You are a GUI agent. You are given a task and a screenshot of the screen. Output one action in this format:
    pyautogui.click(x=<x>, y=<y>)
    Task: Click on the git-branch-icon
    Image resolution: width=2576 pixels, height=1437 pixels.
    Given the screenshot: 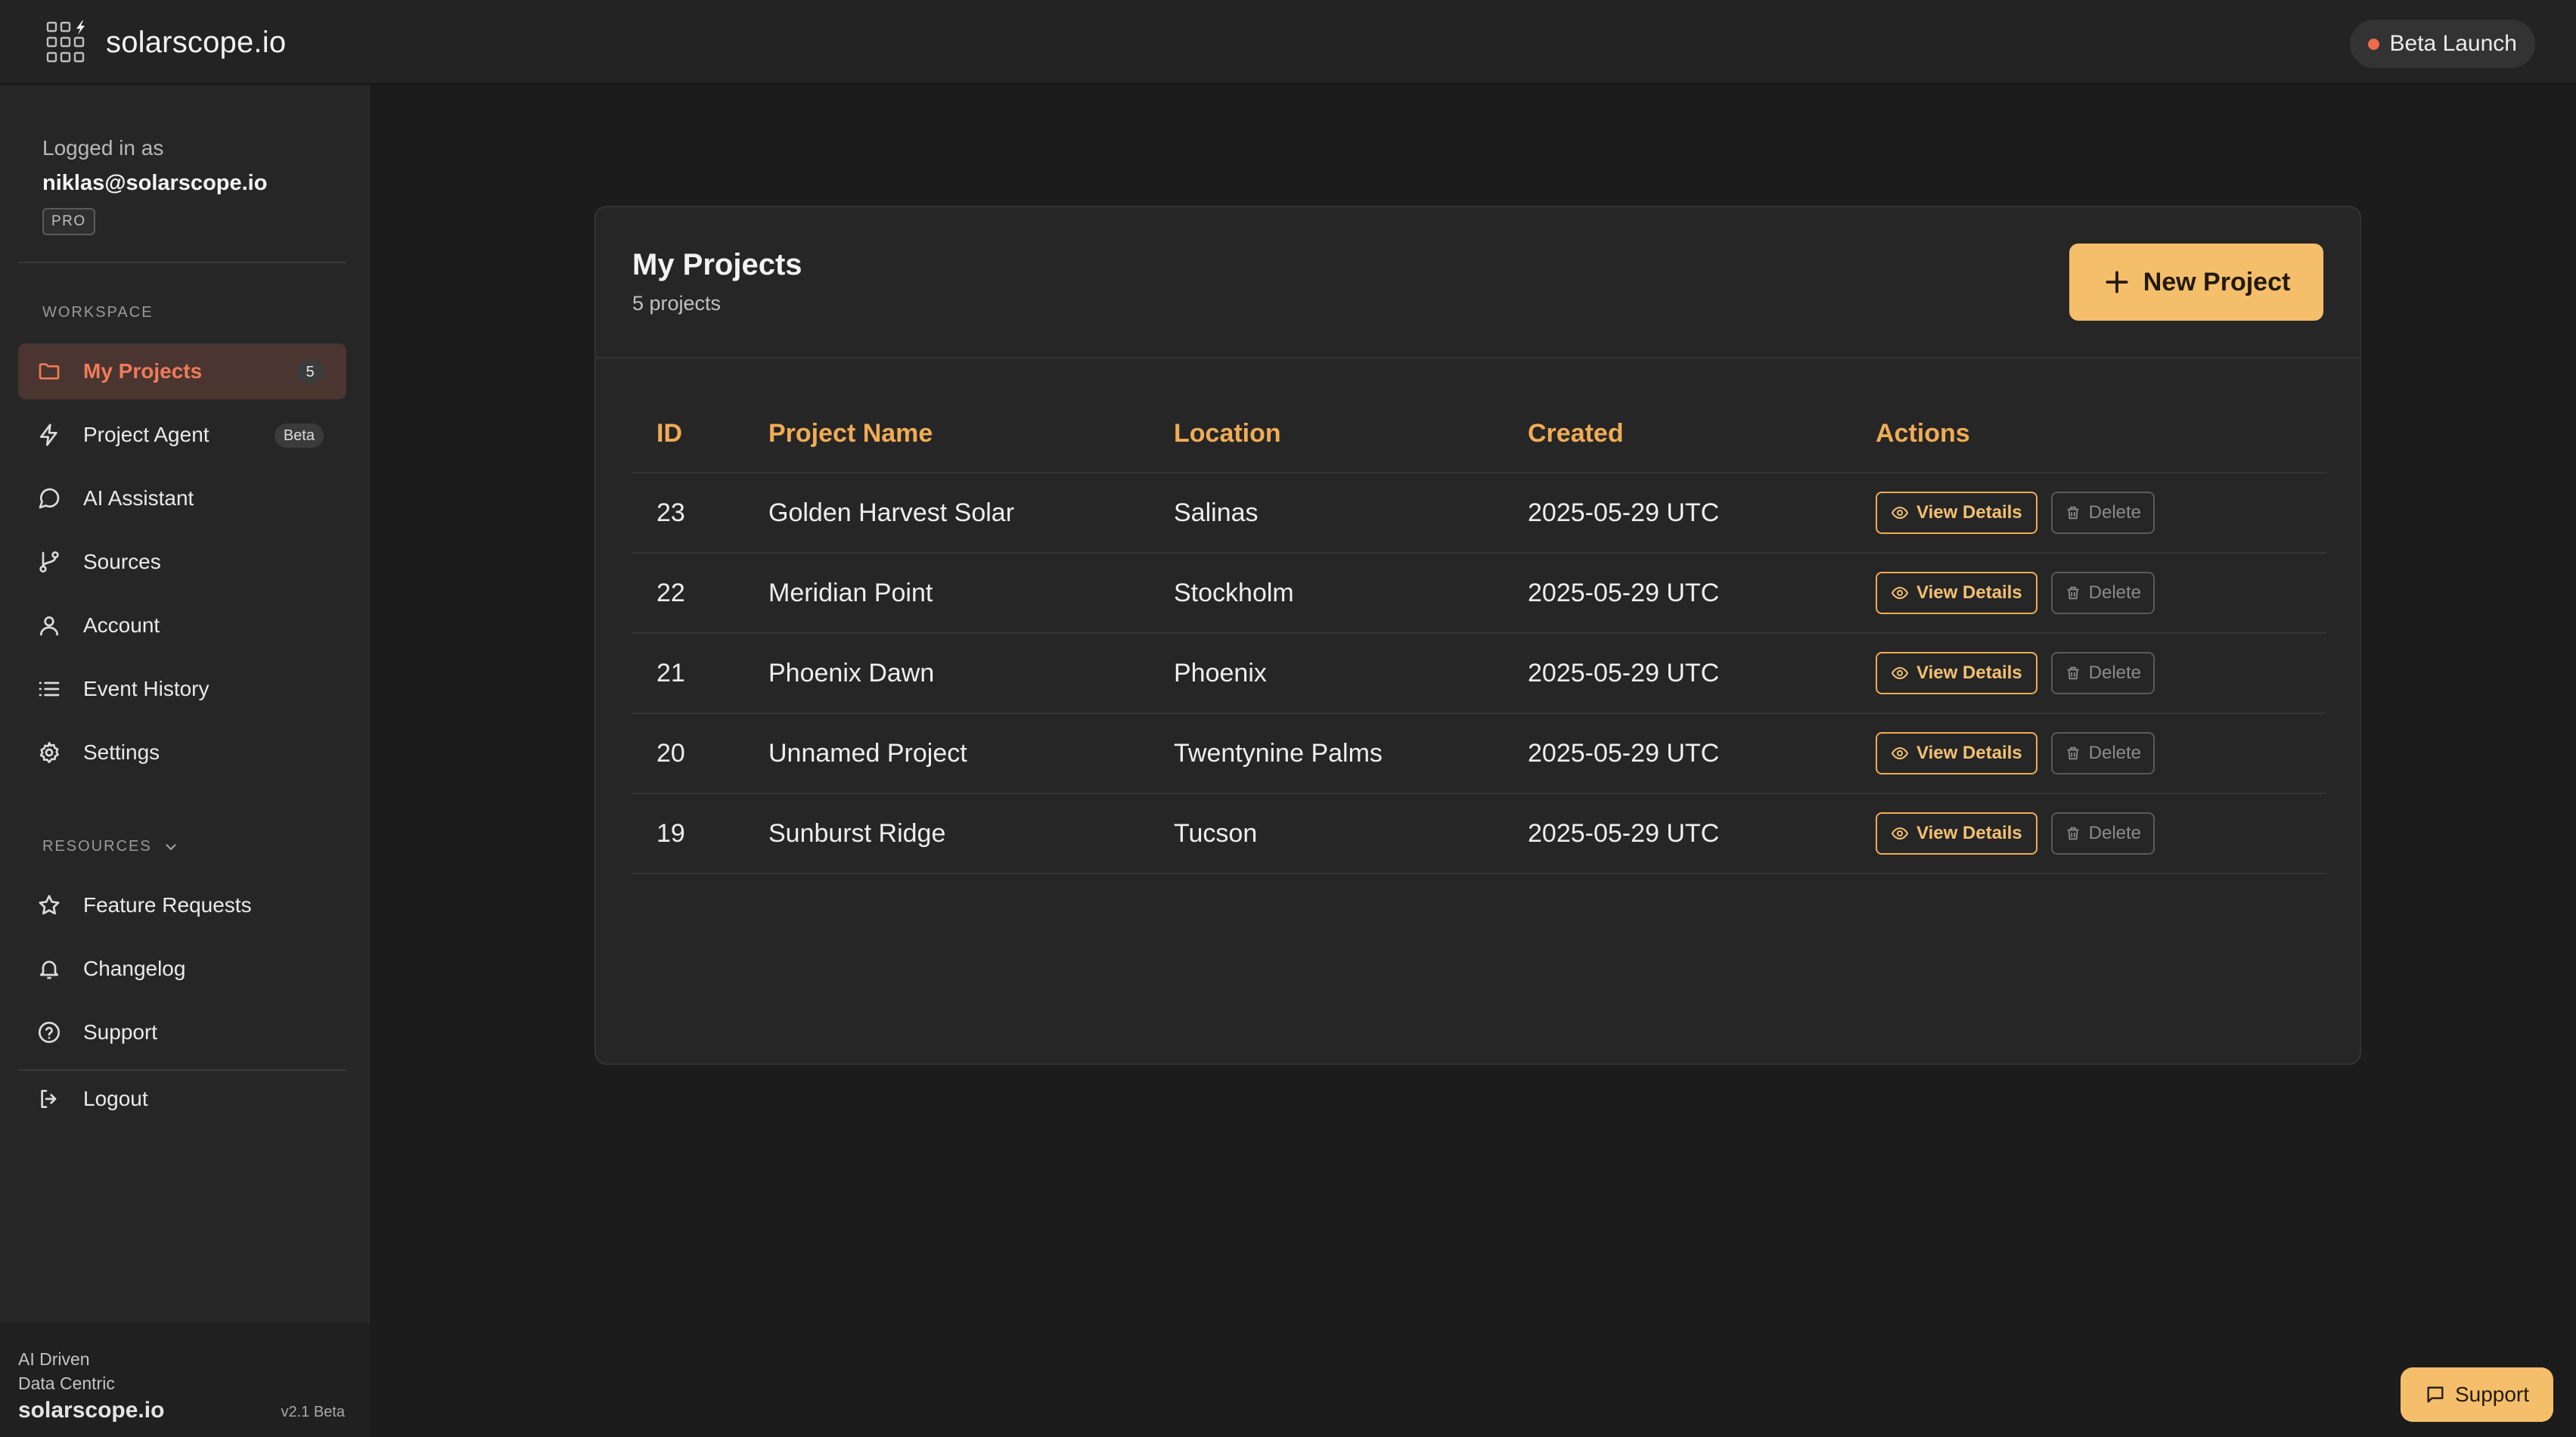 What is the action you would take?
    pyautogui.click(x=49, y=562)
    